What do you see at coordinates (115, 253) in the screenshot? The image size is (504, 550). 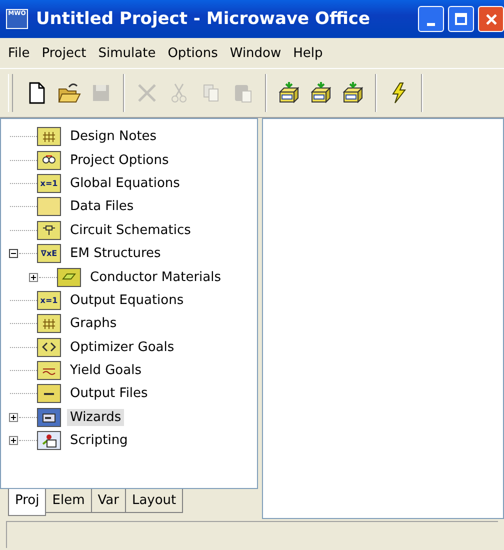 I see `tree-item: EM Structures` at bounding box center [115, 253].